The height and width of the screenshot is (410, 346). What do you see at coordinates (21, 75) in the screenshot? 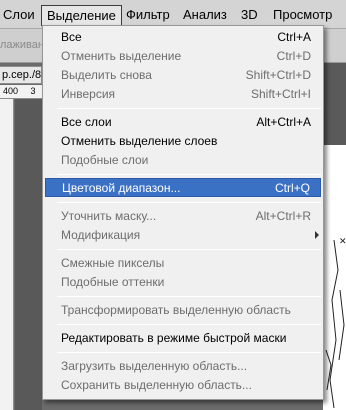
I see `document-tab: р.сер./8` at bounding box center [21, 75].